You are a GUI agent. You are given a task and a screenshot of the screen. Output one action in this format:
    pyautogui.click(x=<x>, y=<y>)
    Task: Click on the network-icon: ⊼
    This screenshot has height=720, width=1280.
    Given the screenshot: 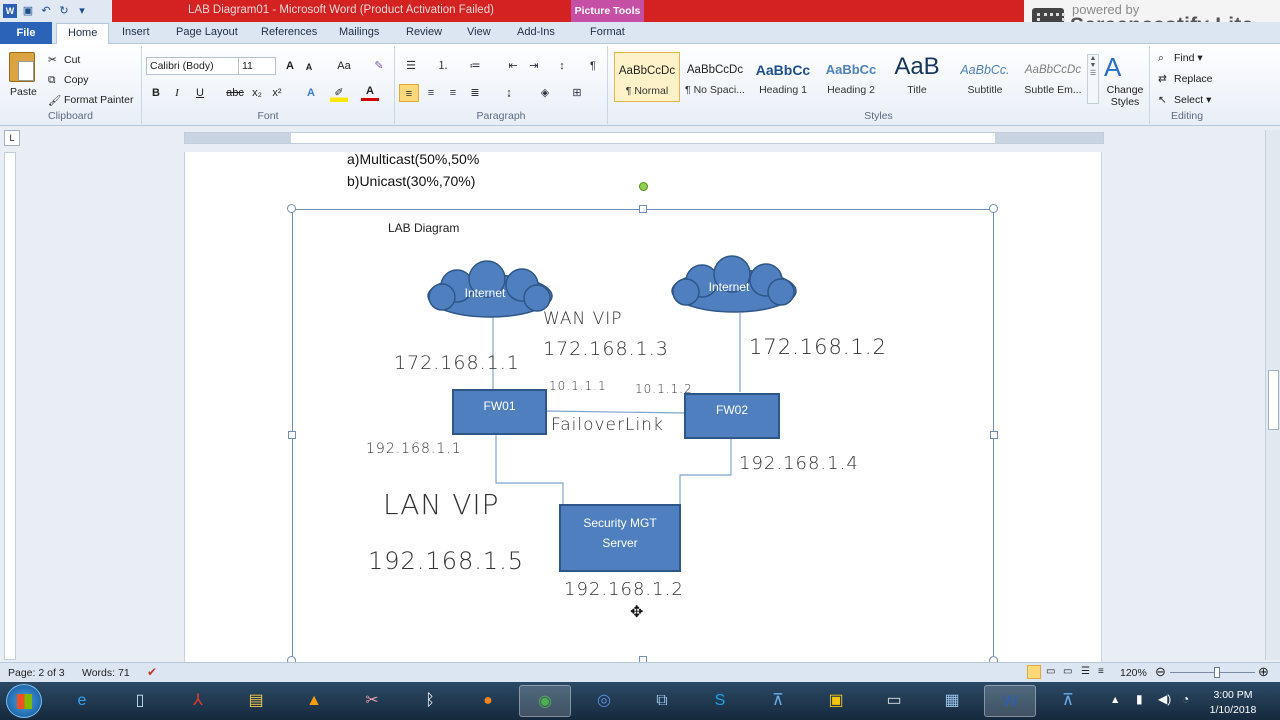 What is the action you would take?
    pyautogui.click(x=778, y=701)
    